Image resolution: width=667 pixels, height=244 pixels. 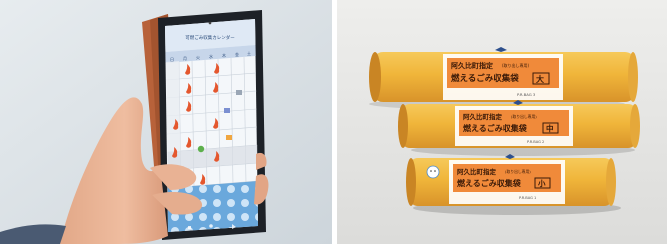 I want to click on bag-label-small-line1-sub: (取り出し専用), so click(x=518, y=171).